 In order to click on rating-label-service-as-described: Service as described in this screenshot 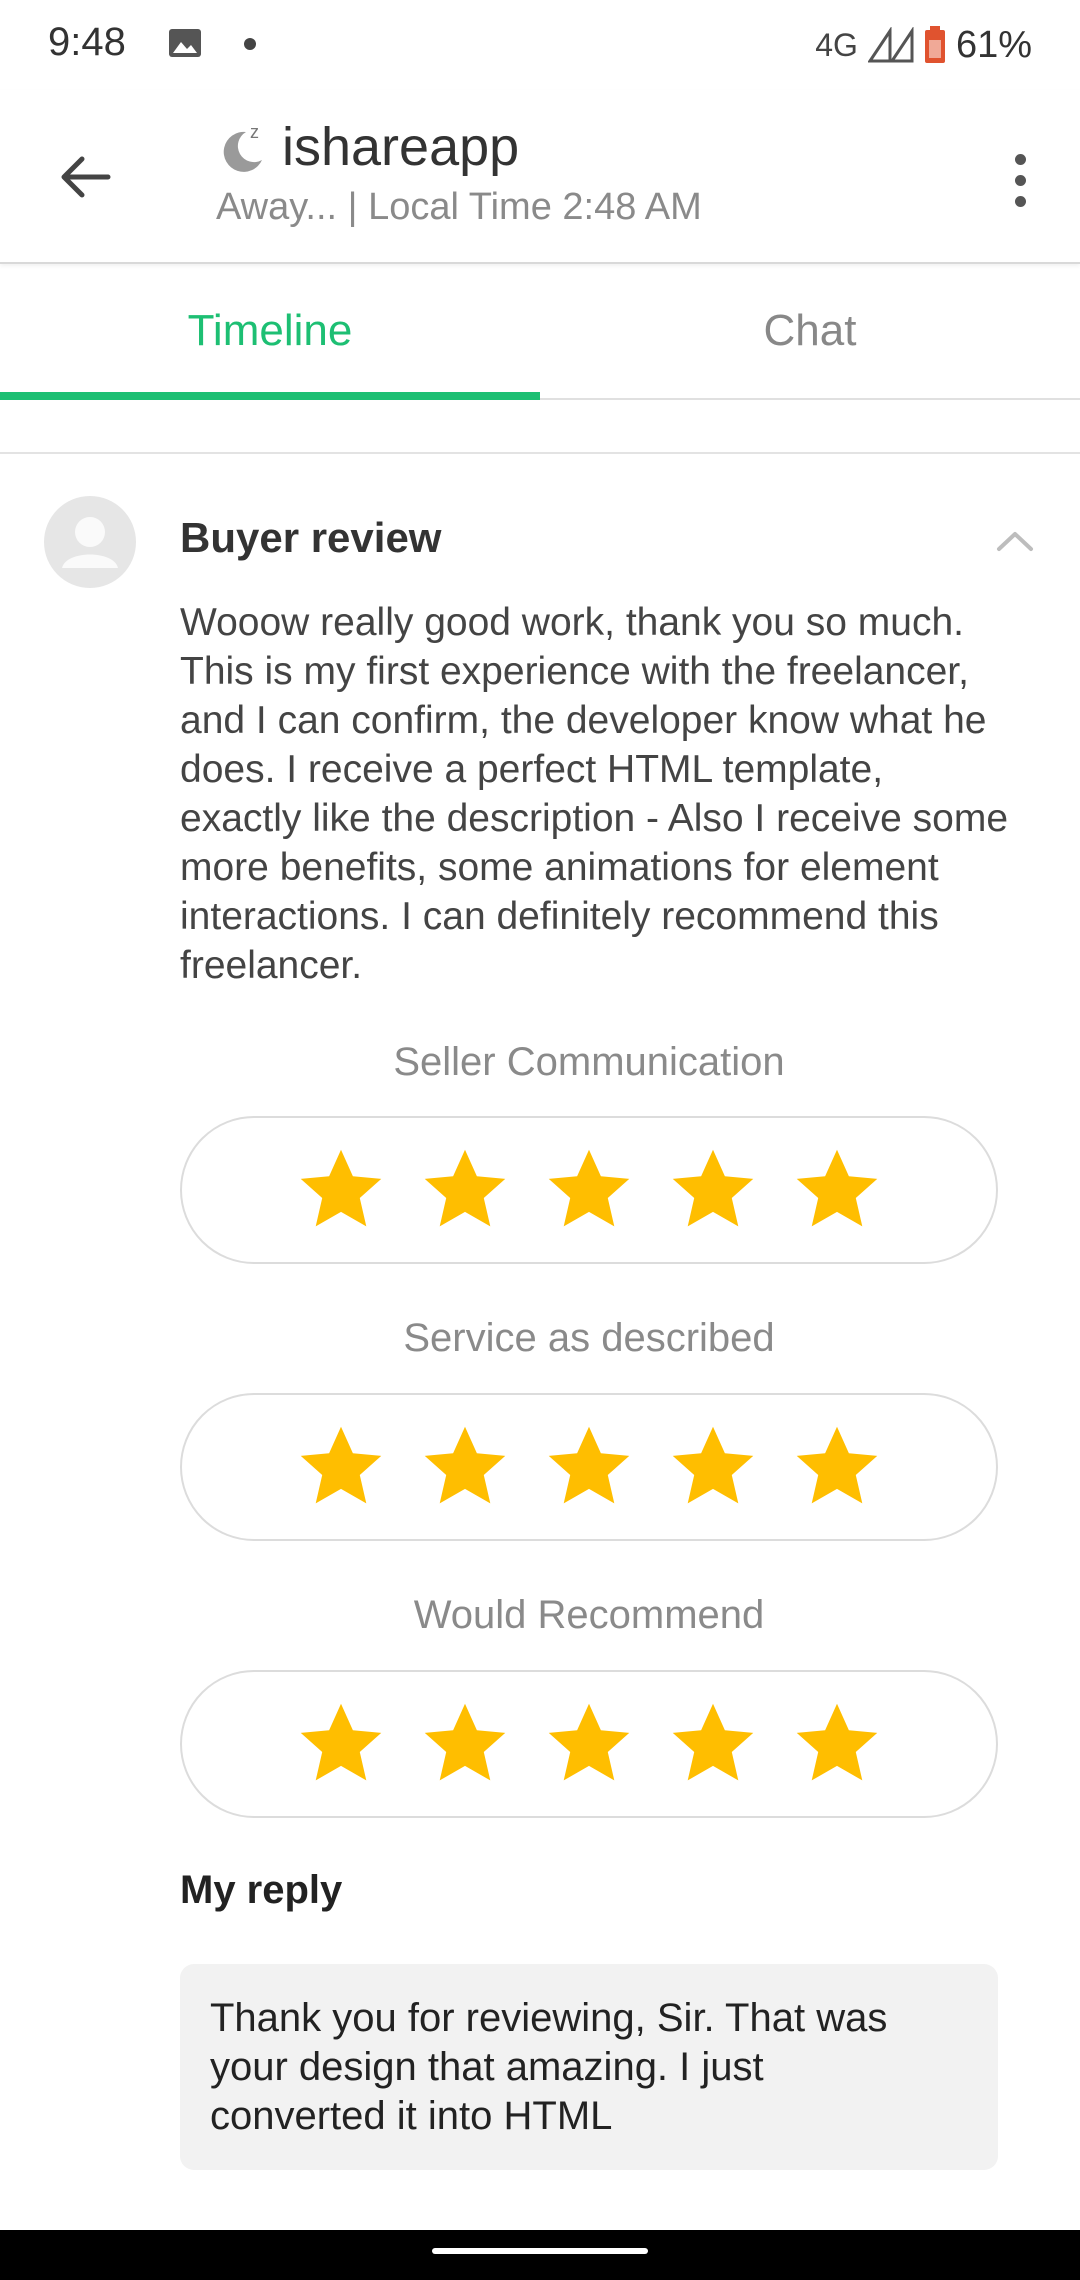, I will do `click(589, 1338)`.